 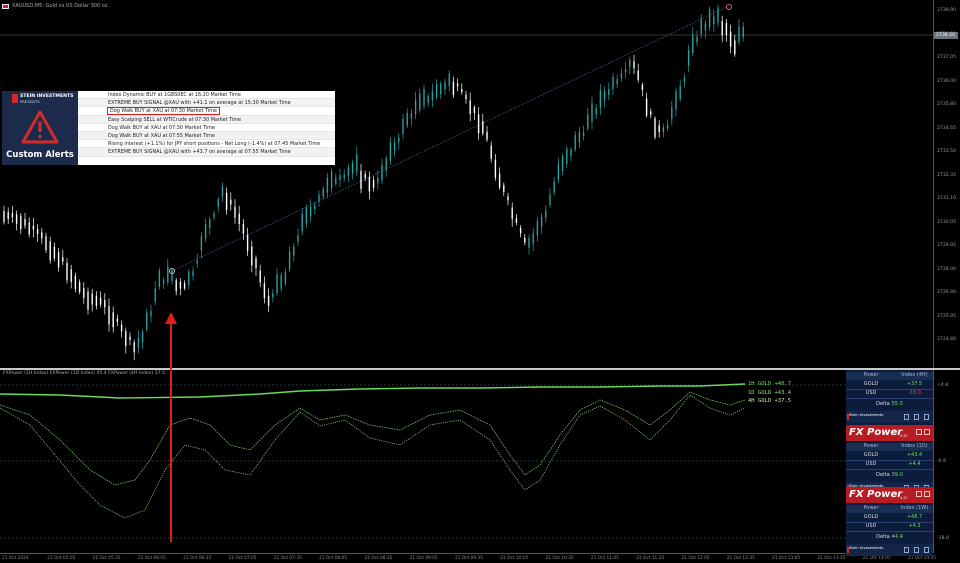 I want to click on indicator-legend-item: 4H GOLD +37.5, so click(x=770, y=401).